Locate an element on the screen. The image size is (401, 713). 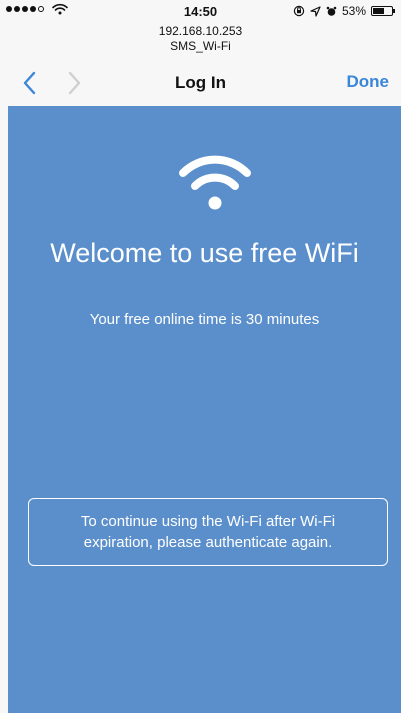
battery-fill is located at coordinates (378, 11).